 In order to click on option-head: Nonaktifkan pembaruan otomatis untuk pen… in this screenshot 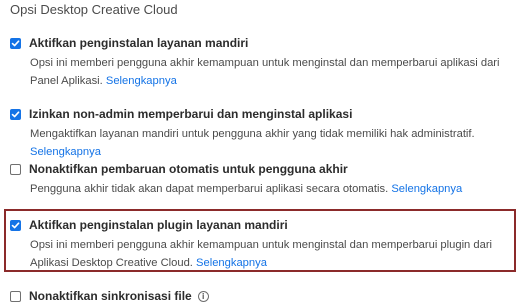, I will do `click(260, 169)`.